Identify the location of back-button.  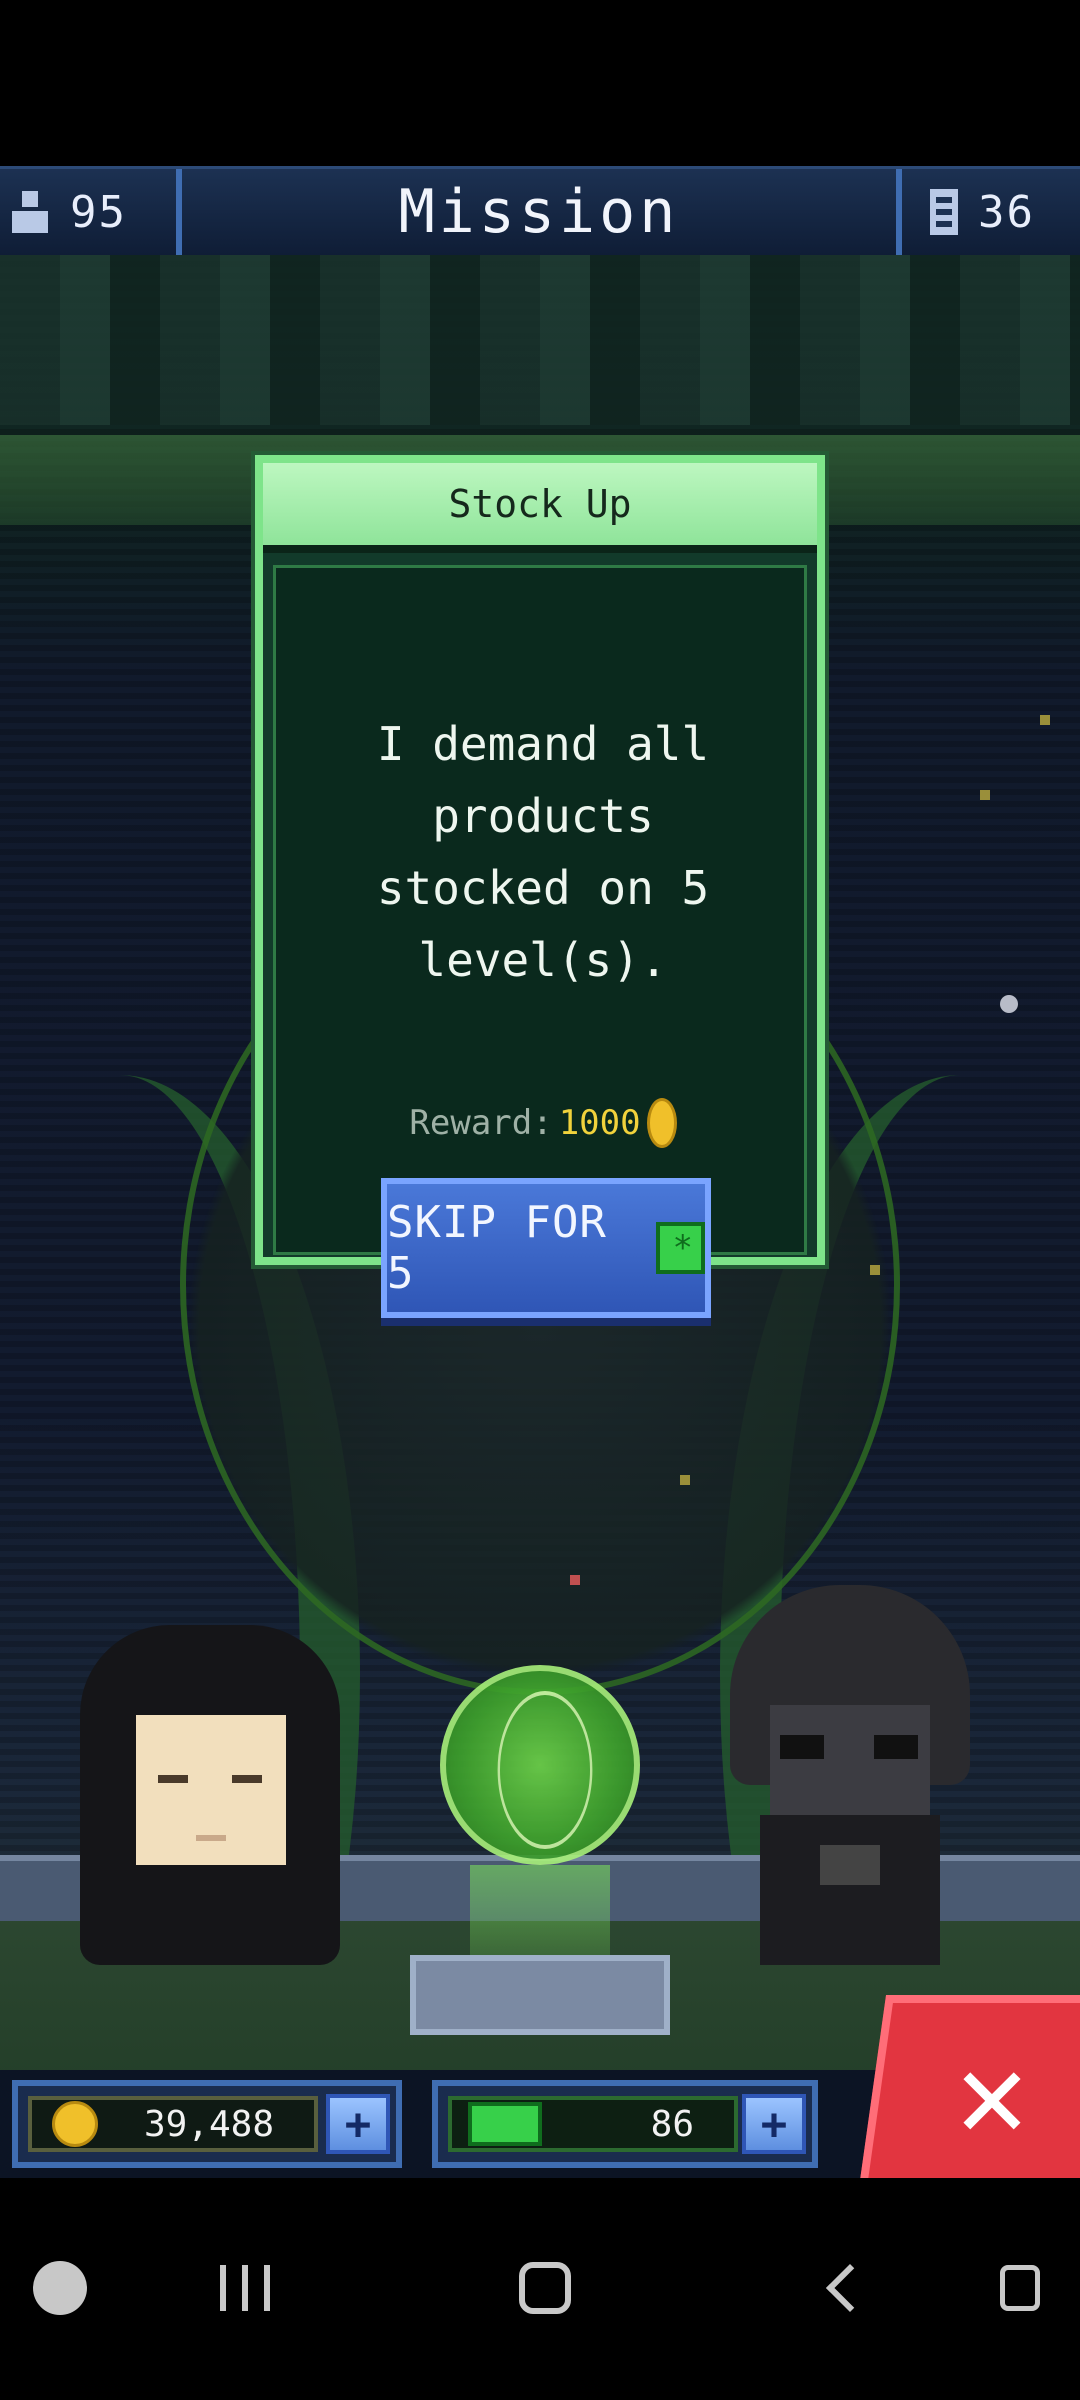
(850, 2288).